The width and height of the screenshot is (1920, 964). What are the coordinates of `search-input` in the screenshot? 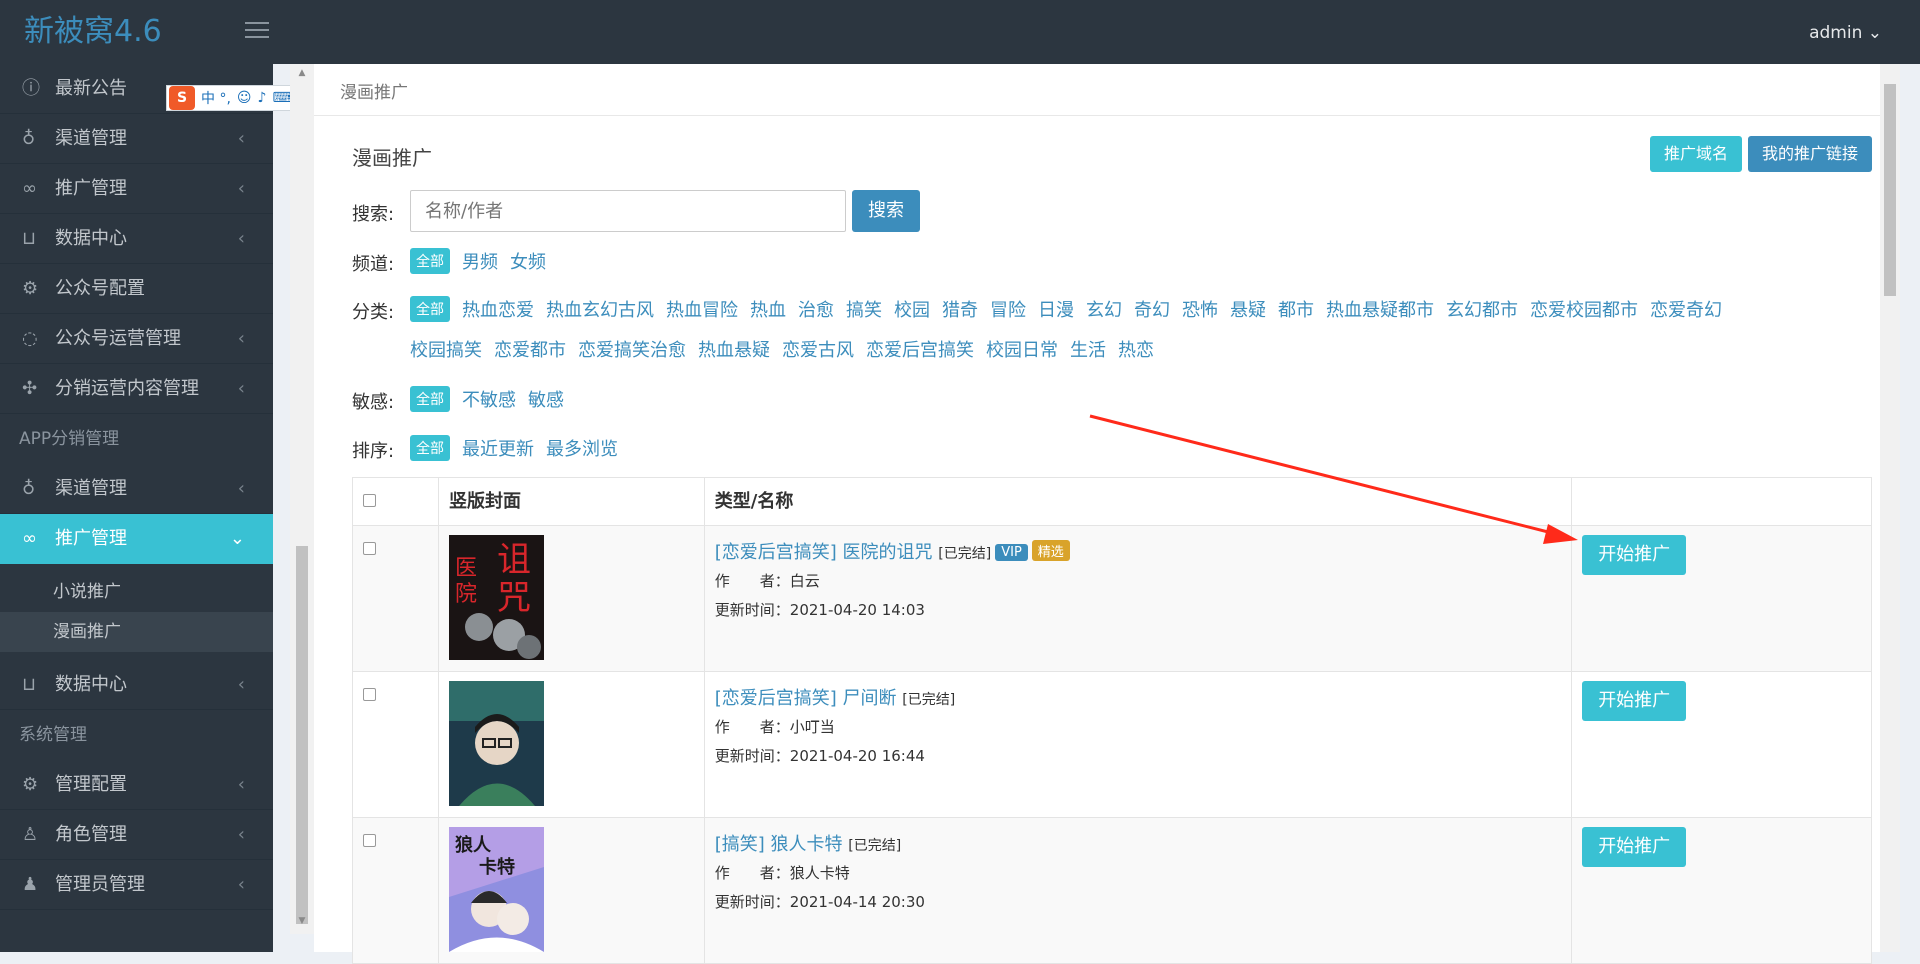 It's located at (628, 211).